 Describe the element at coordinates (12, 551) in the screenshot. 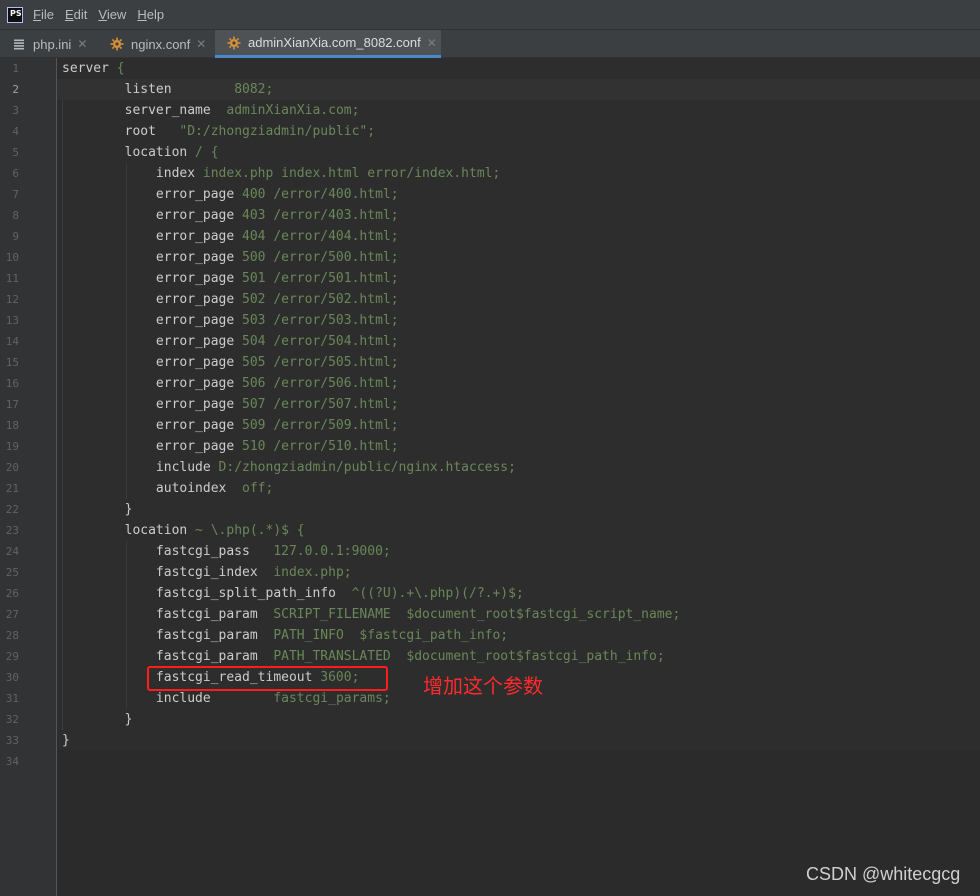

I see `line-number: 24` at that location.